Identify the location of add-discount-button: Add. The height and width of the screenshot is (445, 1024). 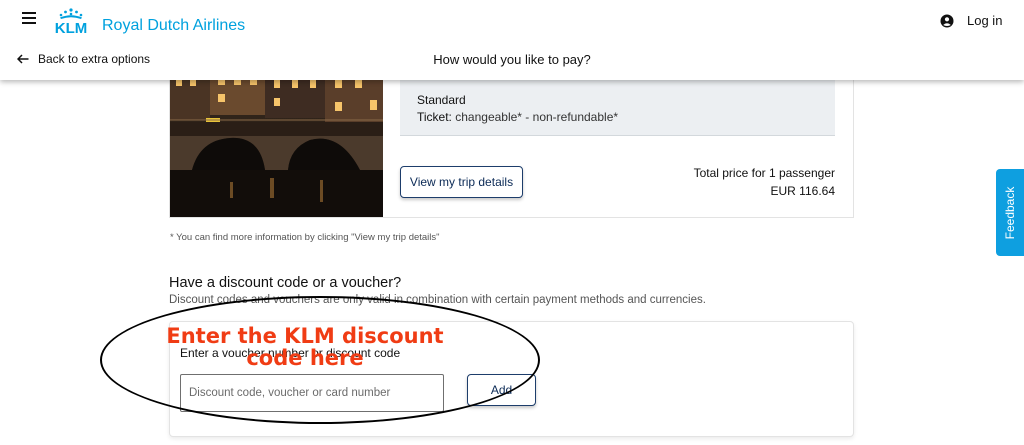
(501, 390).